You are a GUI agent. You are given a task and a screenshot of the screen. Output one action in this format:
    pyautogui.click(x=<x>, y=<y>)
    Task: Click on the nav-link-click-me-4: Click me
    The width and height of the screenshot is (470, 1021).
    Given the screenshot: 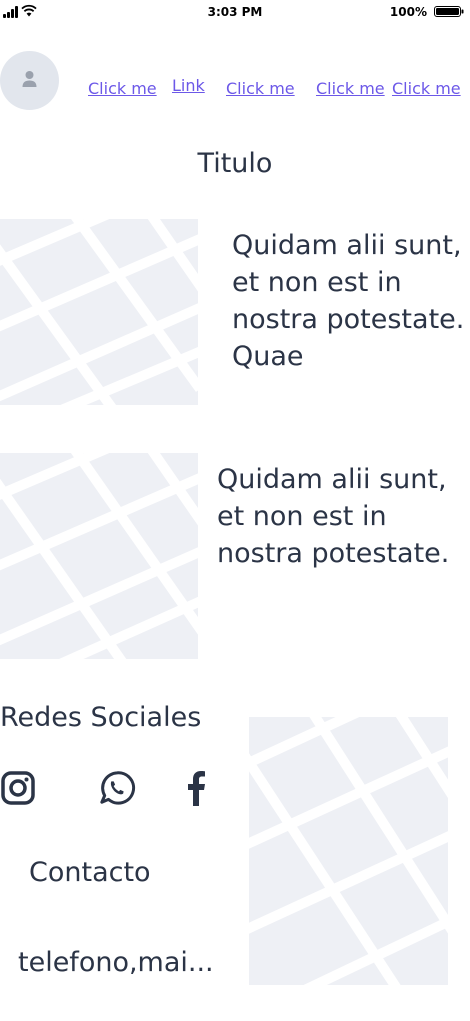 What is the action you would take?
    pyautogui.click(x=426, y=88)
    